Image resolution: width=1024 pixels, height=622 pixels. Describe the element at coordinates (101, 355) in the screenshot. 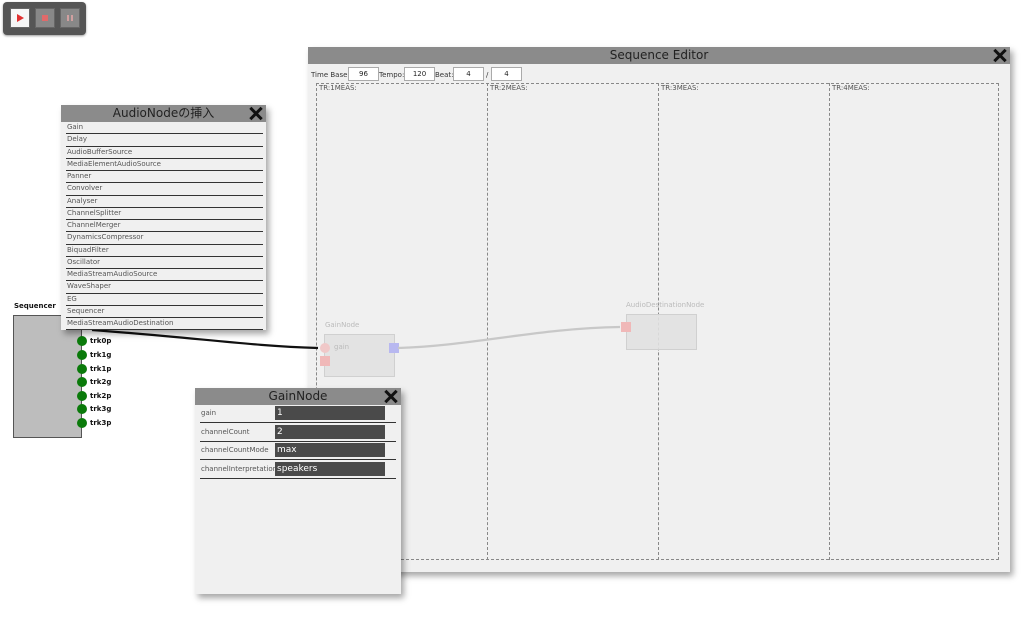

I see `track-label: trk1g` at that location.